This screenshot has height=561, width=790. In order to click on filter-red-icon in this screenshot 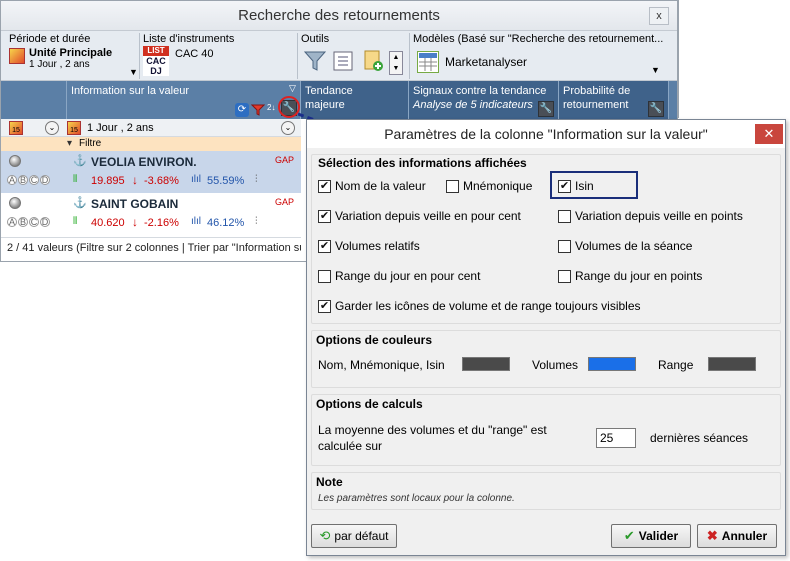, I will do `click(258, 110)`.